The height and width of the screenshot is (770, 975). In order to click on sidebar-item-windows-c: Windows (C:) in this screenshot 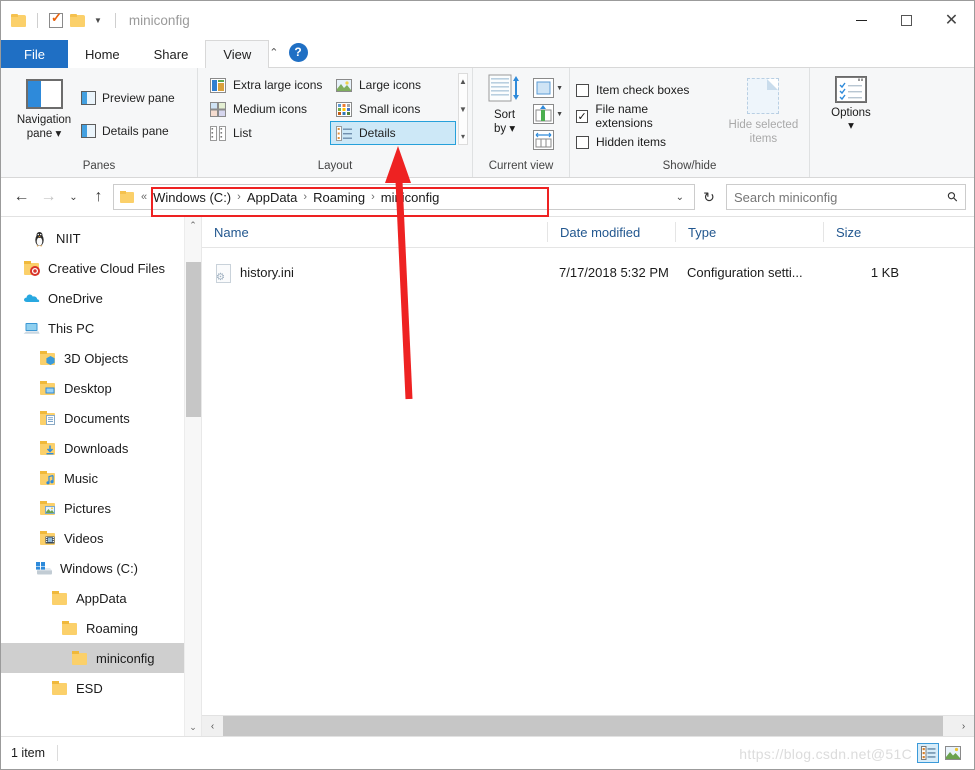, I will do `click(101, 568)`.